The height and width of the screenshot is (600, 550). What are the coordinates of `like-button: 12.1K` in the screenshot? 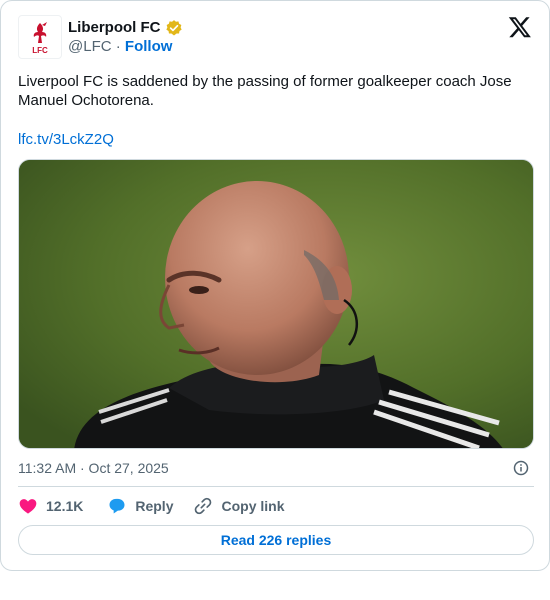 It's located at (50, 506).